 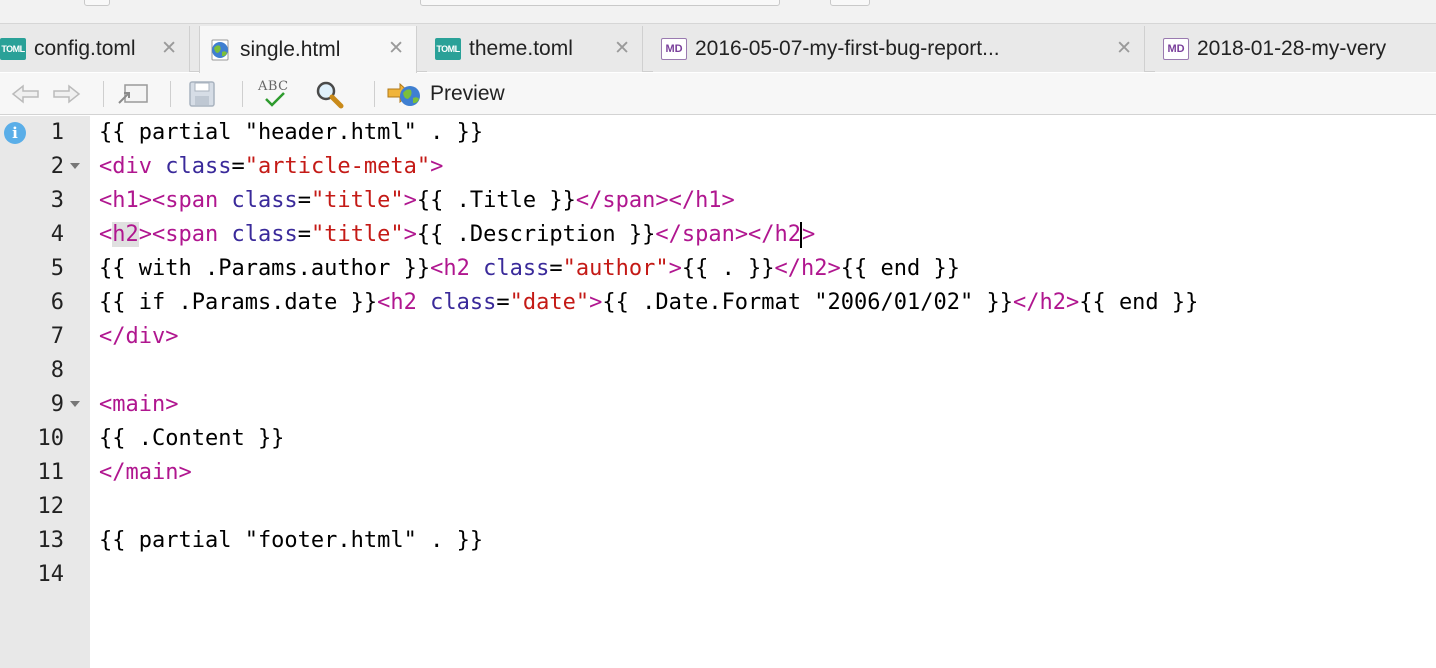 What do you see at coordinates (51, 506) in the screenshot?
I see `line-number: 12` at bounding box center [51, 506].